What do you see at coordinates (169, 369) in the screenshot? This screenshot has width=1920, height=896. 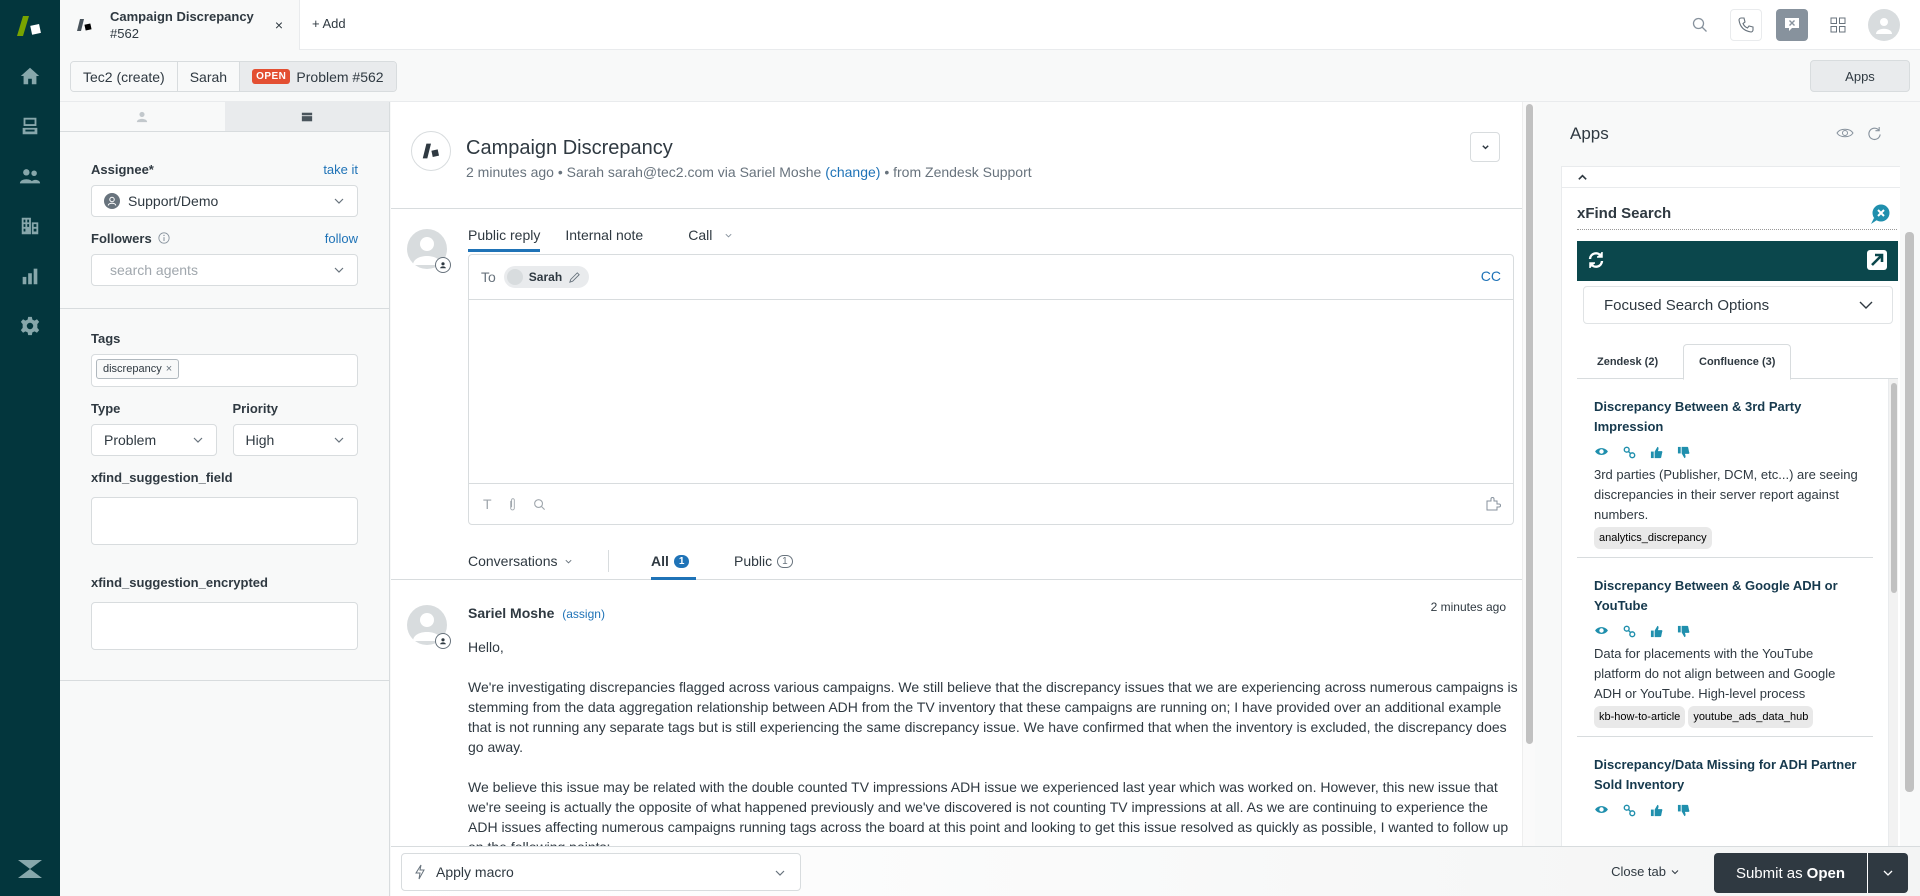 I see `remove-tag-icon: ×` at bounding box center [169, 369].